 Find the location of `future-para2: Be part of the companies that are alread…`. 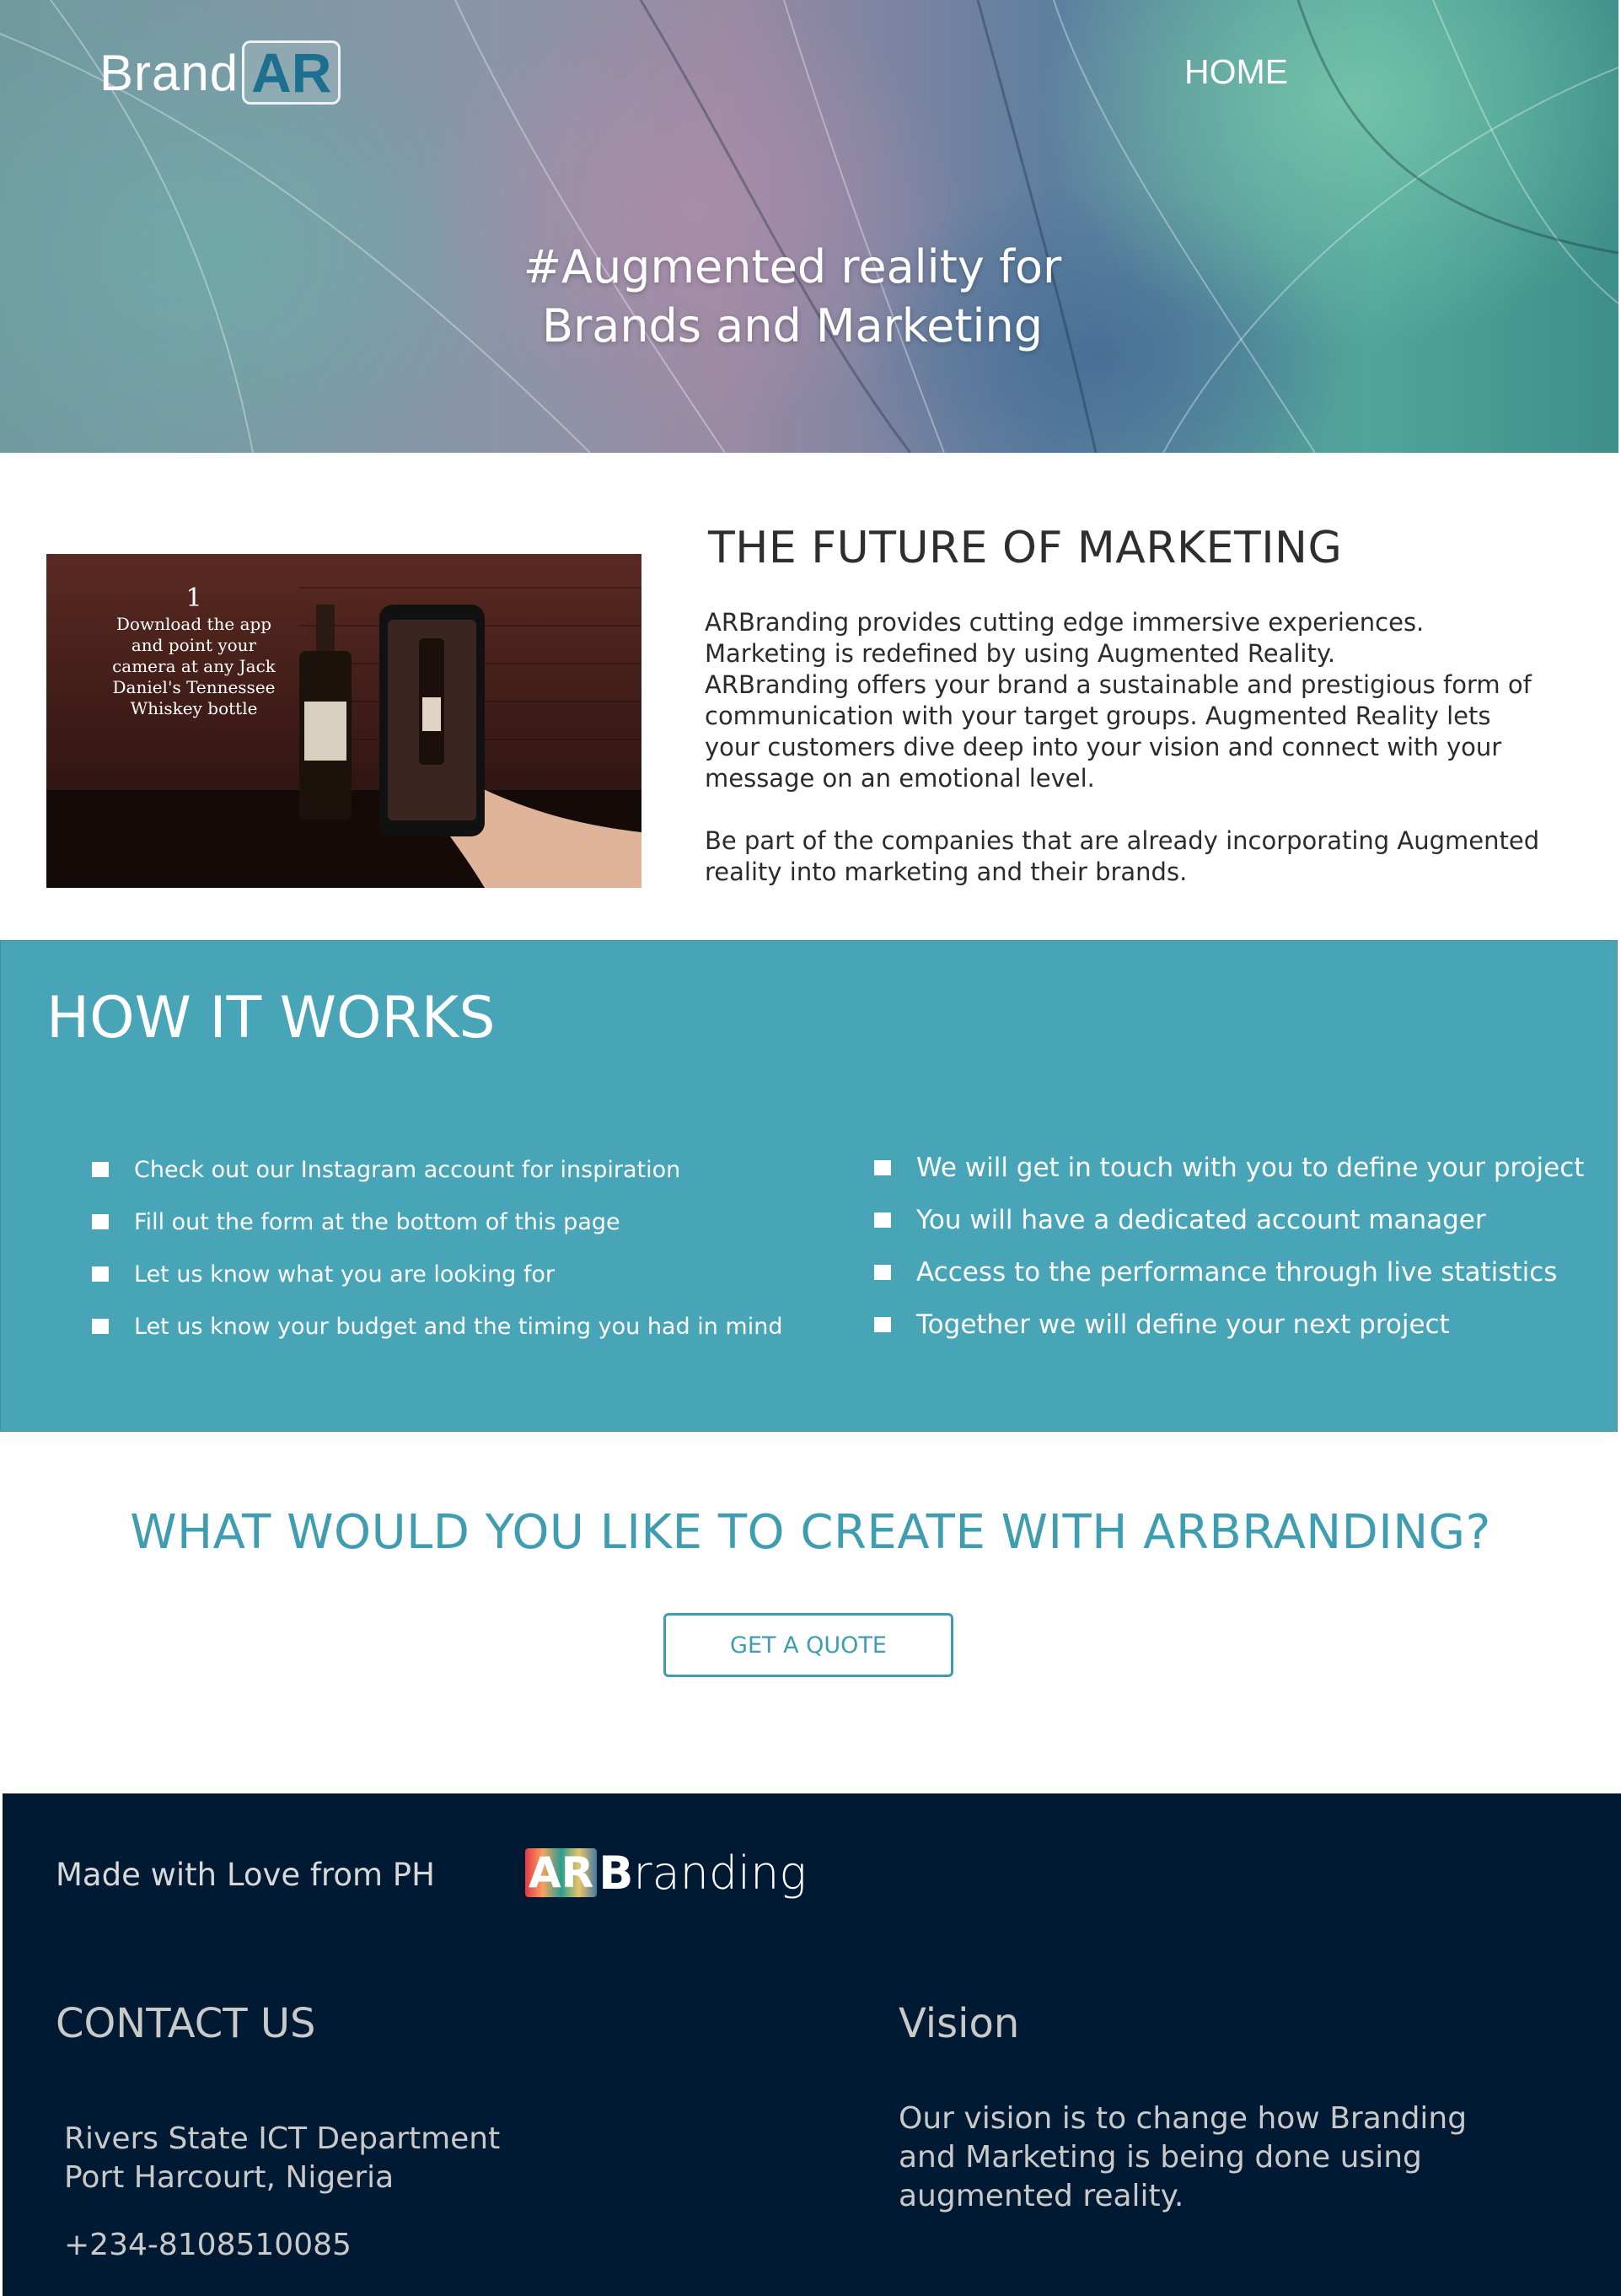

future-para2: Be part of the companies that are alread… is located at coordinates (1123, 856).